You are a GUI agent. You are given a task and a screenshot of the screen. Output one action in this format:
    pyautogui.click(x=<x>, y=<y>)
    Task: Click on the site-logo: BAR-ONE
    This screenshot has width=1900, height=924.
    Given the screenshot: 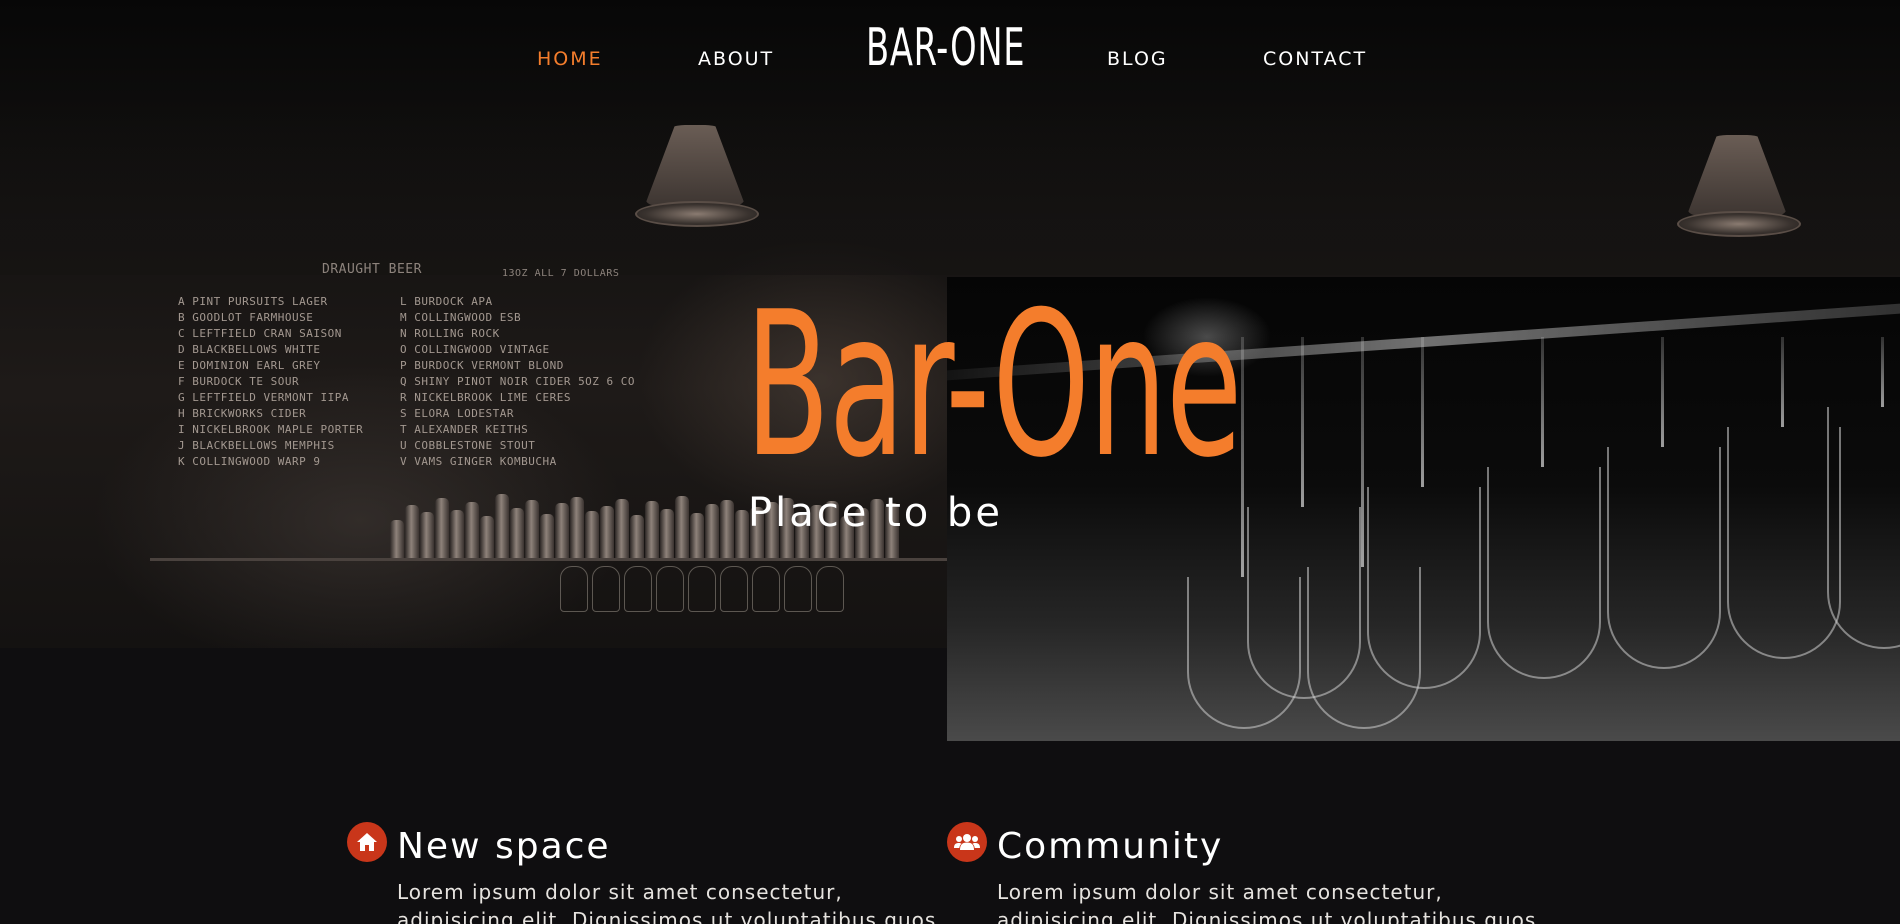 What is the action you would take?
    pyautogui.click(x=945, y=48)
    